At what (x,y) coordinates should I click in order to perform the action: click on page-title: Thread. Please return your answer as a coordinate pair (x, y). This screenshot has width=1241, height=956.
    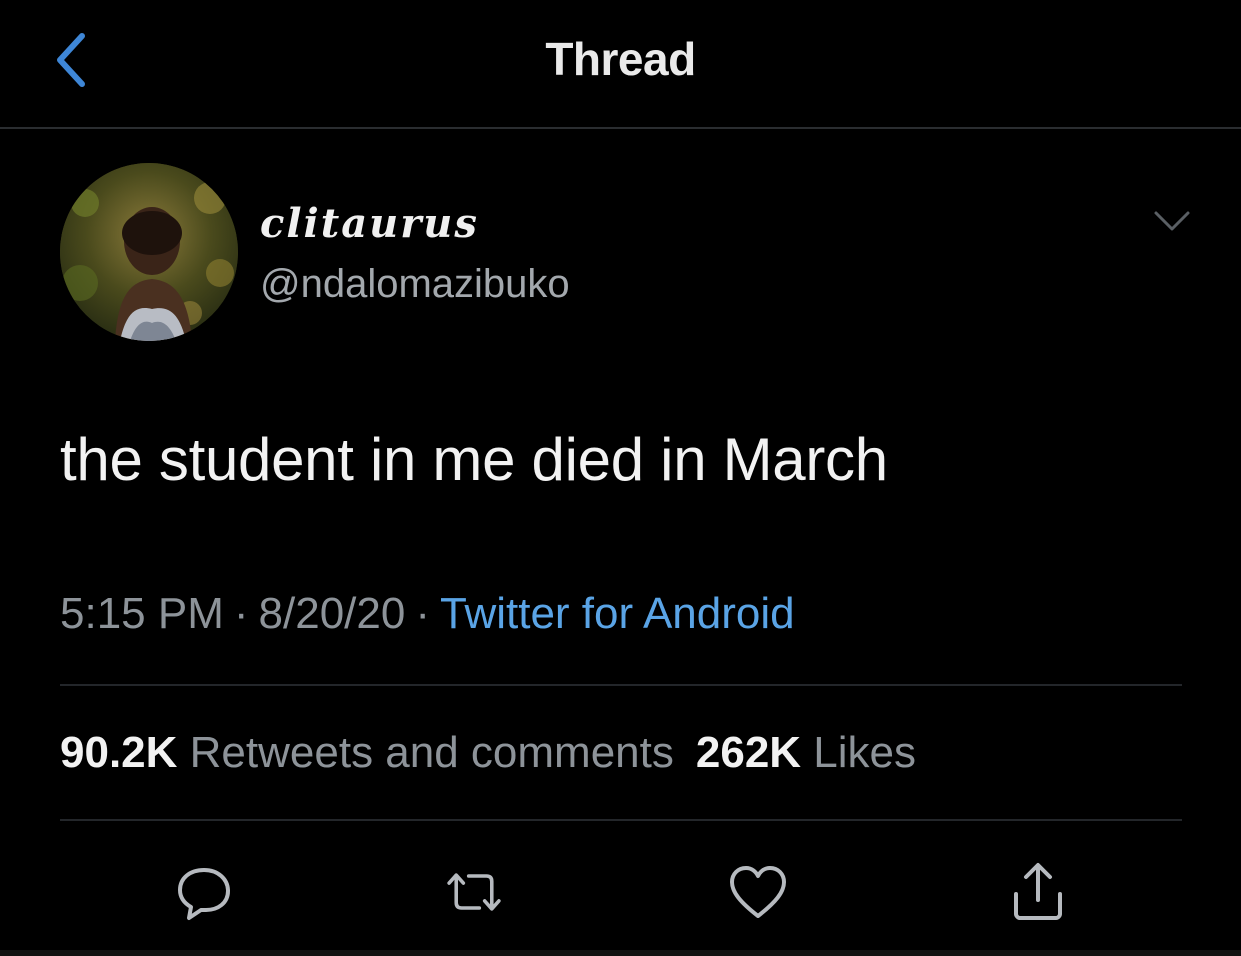
    Looking at the image, I should click on (620, 59).